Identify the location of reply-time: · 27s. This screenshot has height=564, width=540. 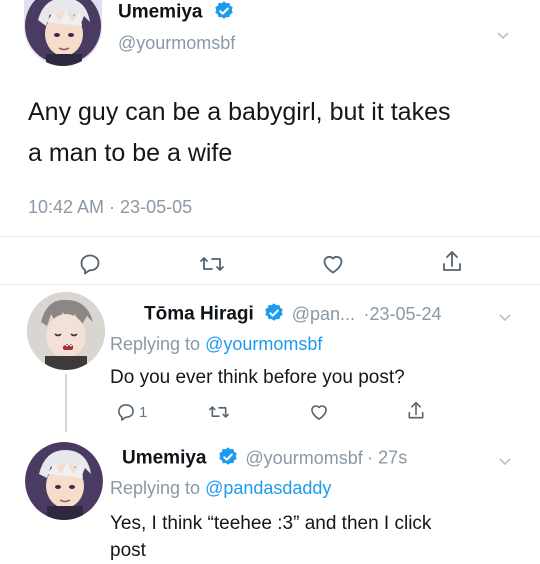
(387, 458).